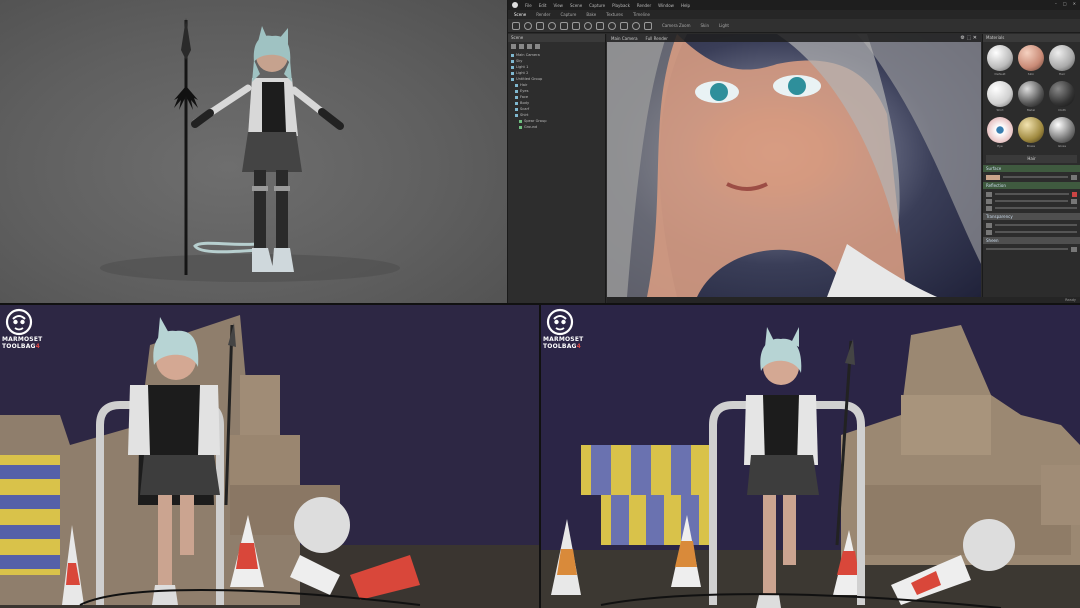  I want to click on render-viewport: Main Camera Full Render ⚙ ⬚ ✕, so click(794, 165).